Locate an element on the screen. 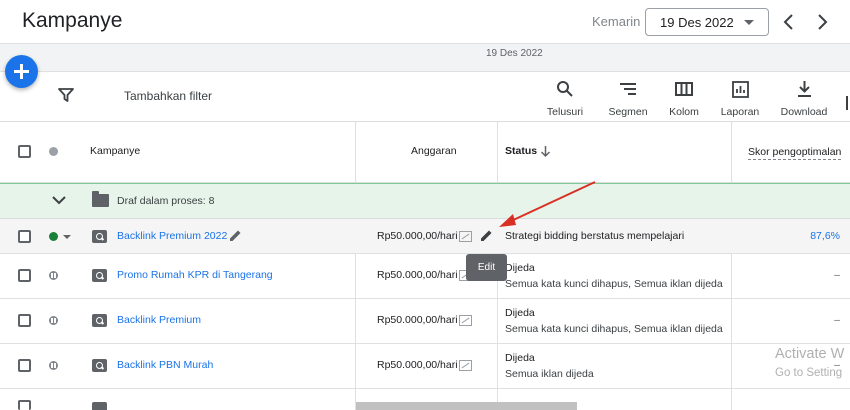 This screenshot has width=850, height=410. date-range-label: Kemarin is located at coordinates (616, 21).